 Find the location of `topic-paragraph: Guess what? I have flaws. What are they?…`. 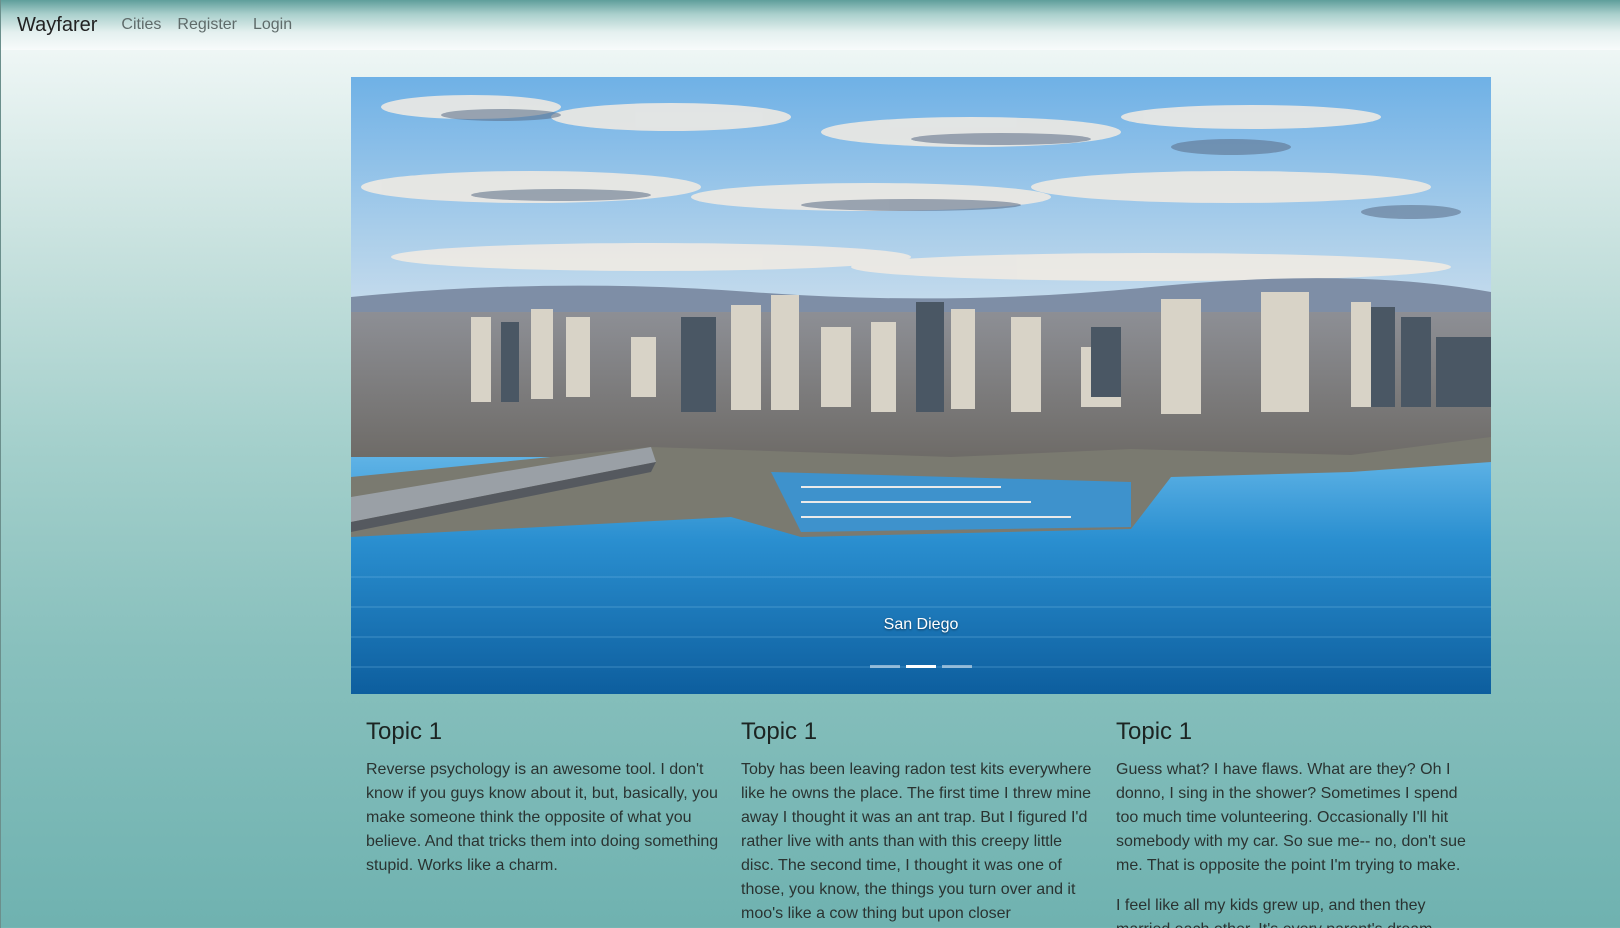

topic-paragraph: Guess what? I have flaws. What are they?… is located at coordinates (1291, 817).